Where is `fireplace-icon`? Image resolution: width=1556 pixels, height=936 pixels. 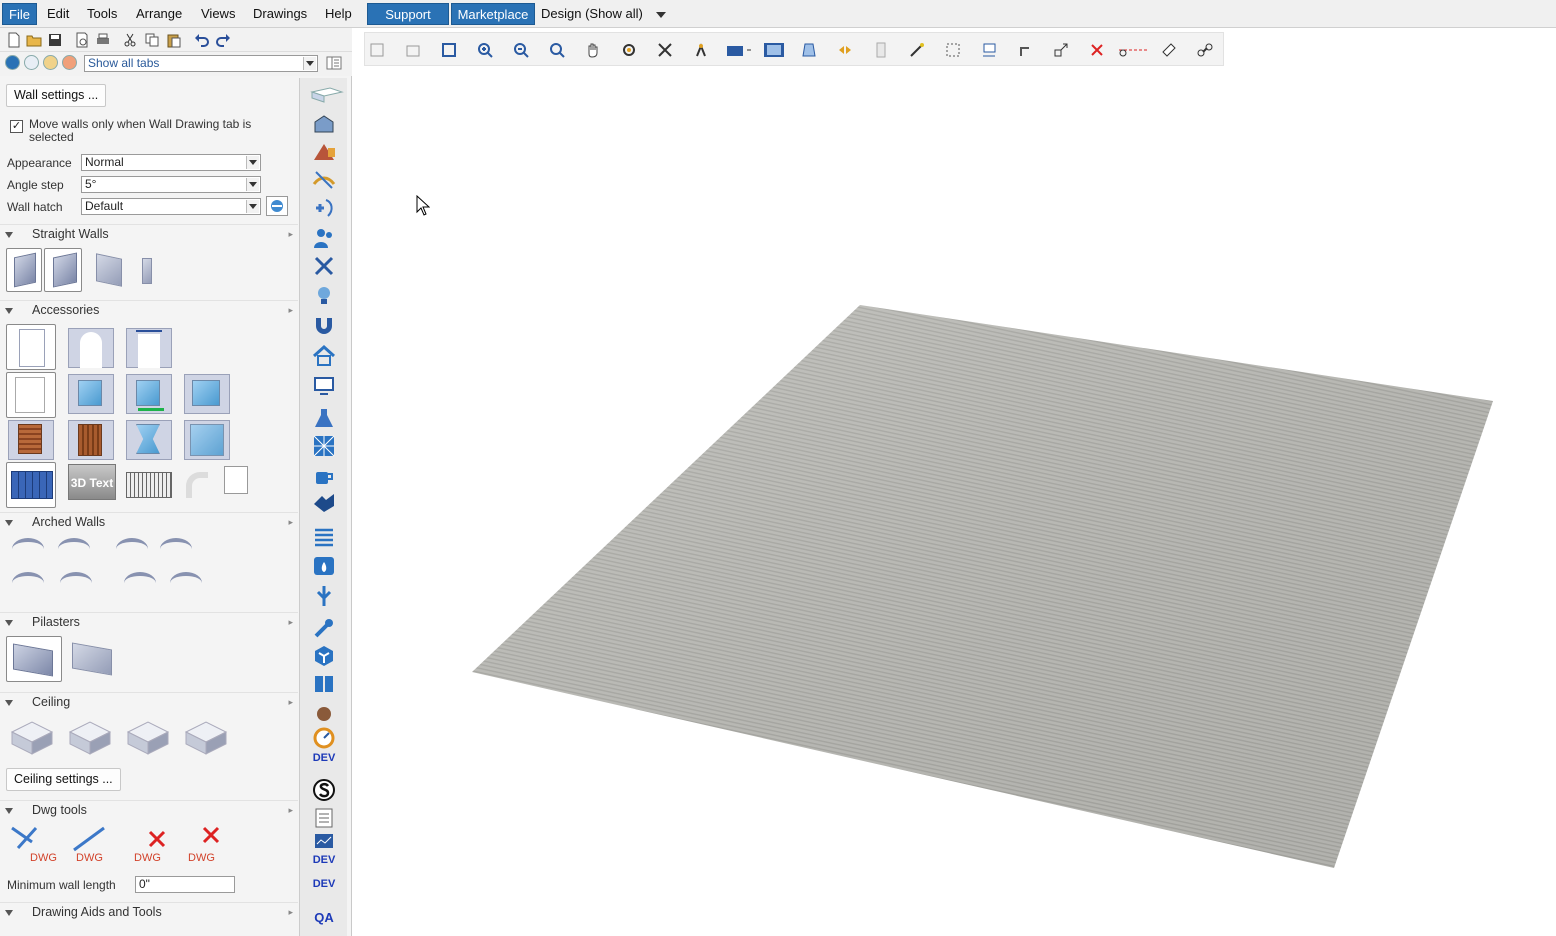 fireplace-icon is located at coordinates (324, 566).